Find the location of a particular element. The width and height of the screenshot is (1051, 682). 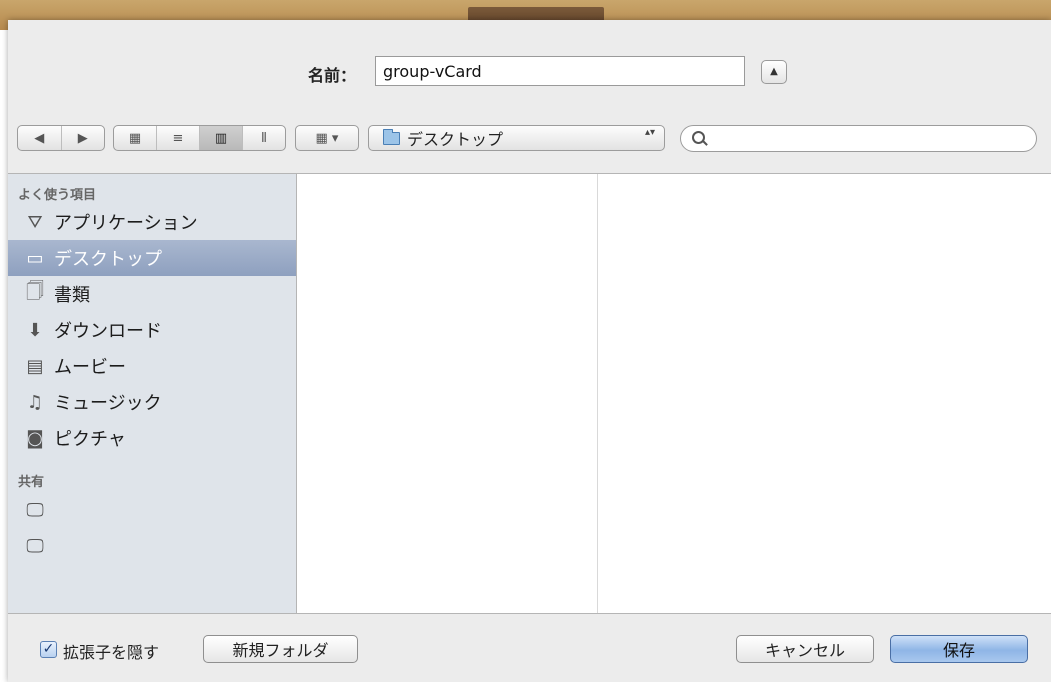

documents-icon: 🗍 is located at coordinates (35, 291).